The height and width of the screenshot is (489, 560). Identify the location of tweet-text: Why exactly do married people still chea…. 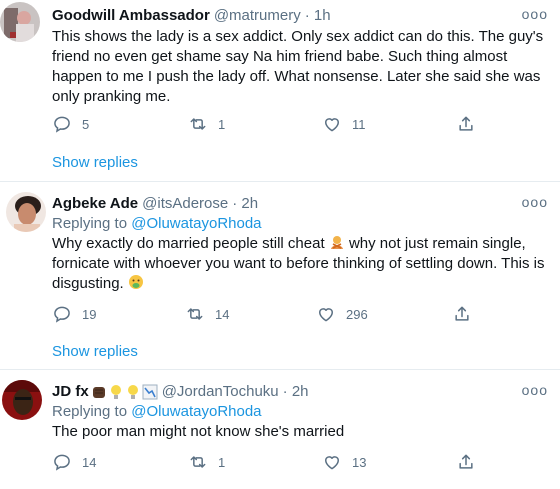
(302, 264).